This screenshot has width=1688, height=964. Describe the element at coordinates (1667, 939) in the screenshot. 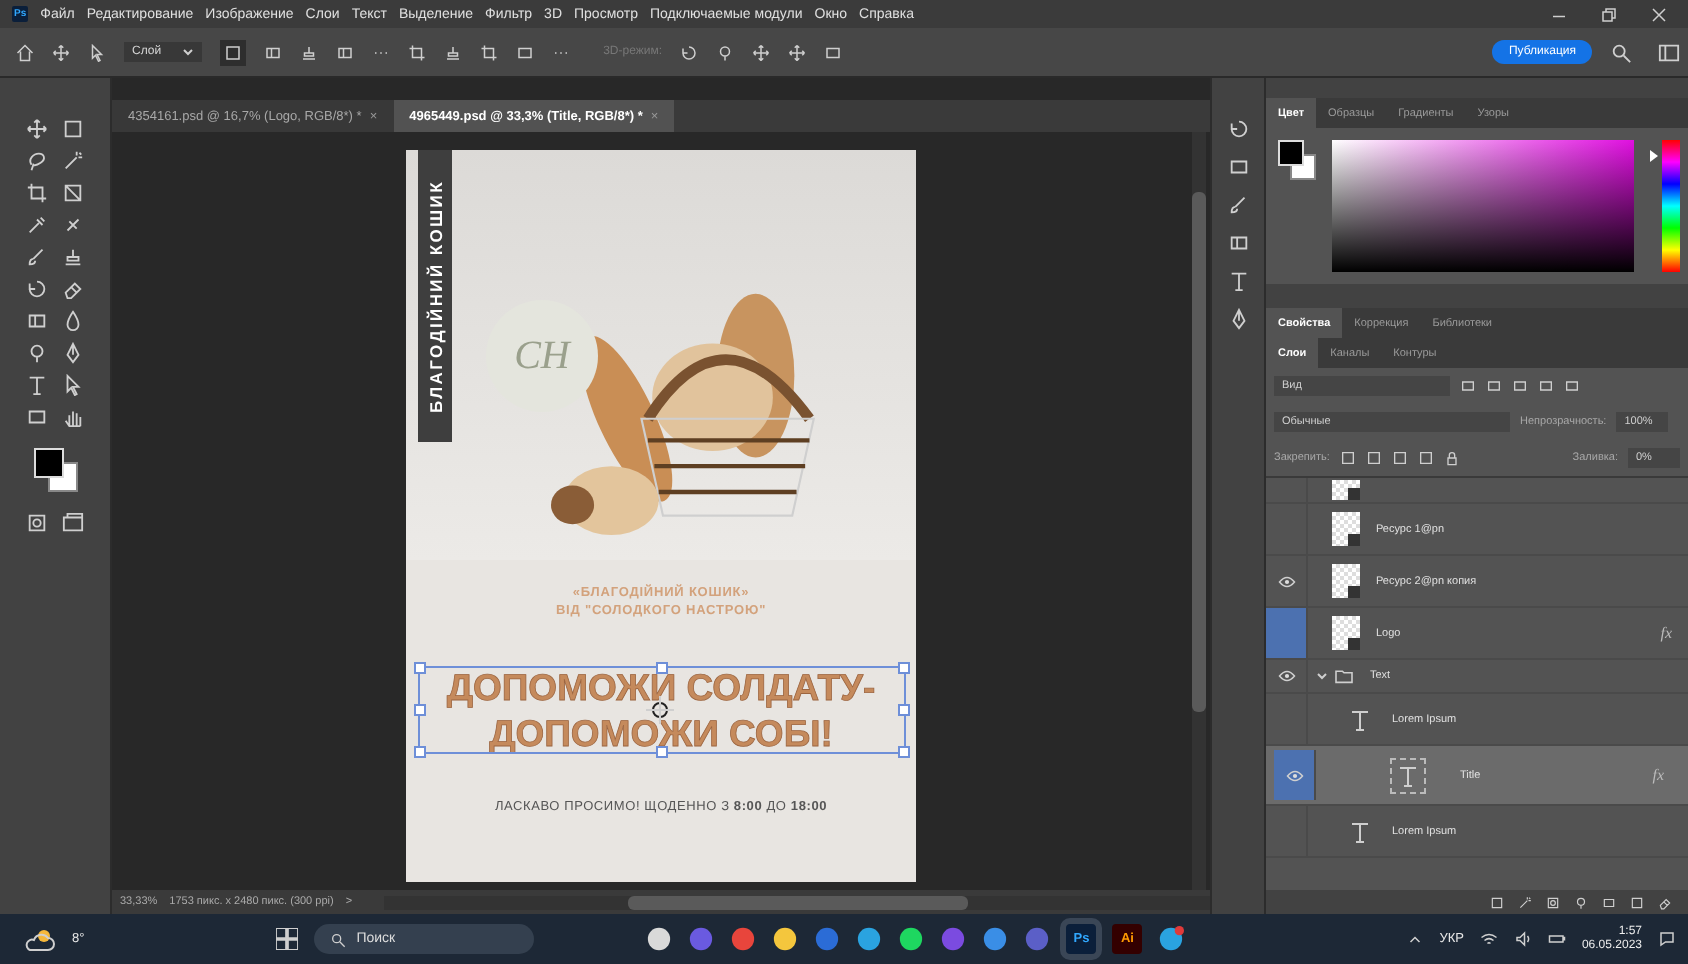

I see `notification-icon` at that location.